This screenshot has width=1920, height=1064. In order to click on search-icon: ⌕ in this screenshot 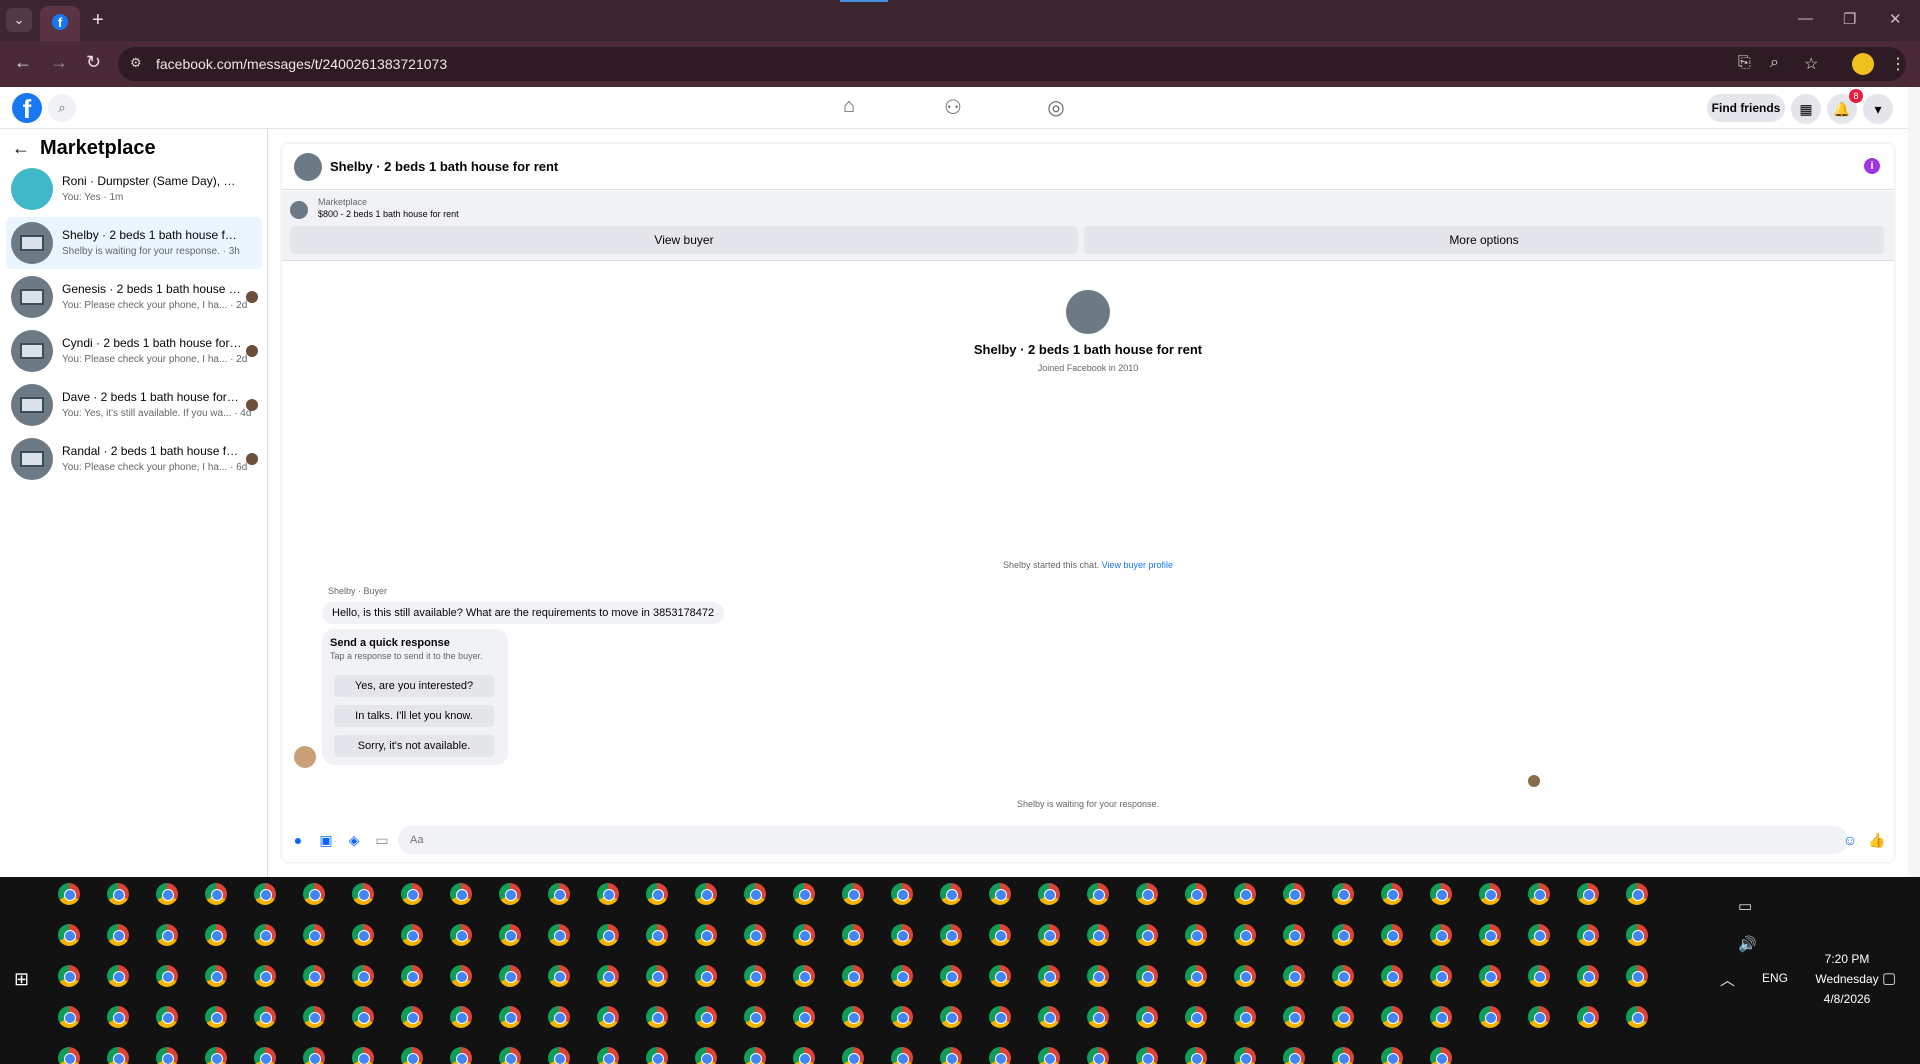, I will do `click(62, 108)`.